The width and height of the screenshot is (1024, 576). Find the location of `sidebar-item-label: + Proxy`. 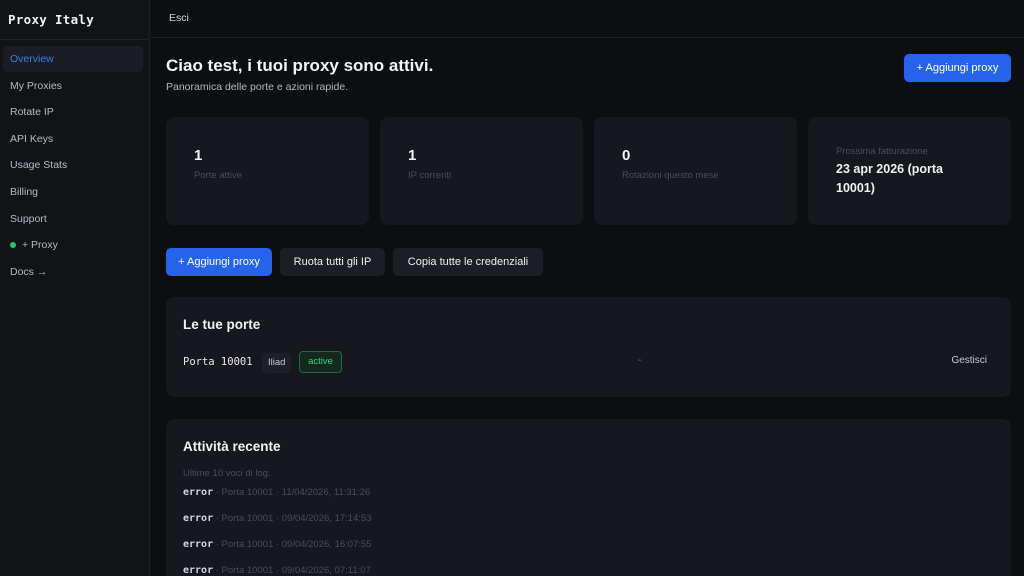

sidebar-item-label: + Proxy is located at coordinates (40, 245).